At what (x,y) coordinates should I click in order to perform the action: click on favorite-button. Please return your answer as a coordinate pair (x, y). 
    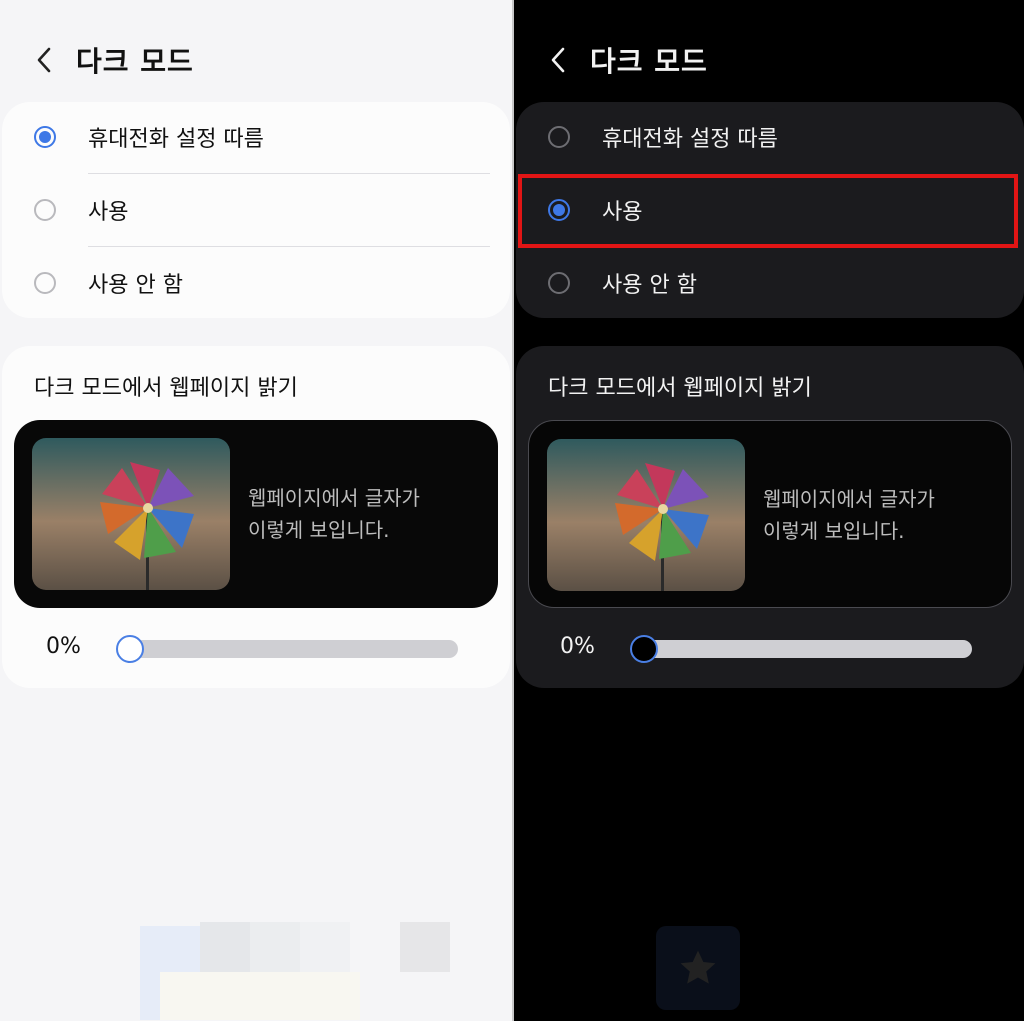
    Looking at the image, I should click on (698, 968).